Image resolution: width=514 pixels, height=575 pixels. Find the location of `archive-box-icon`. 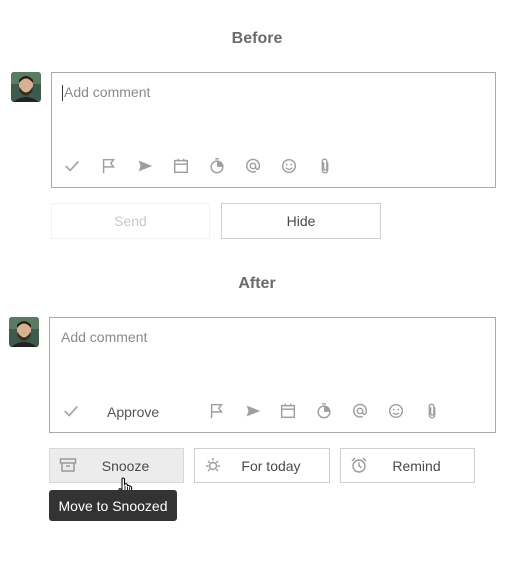

archive-box-icon is located at coordinates (68, 465).